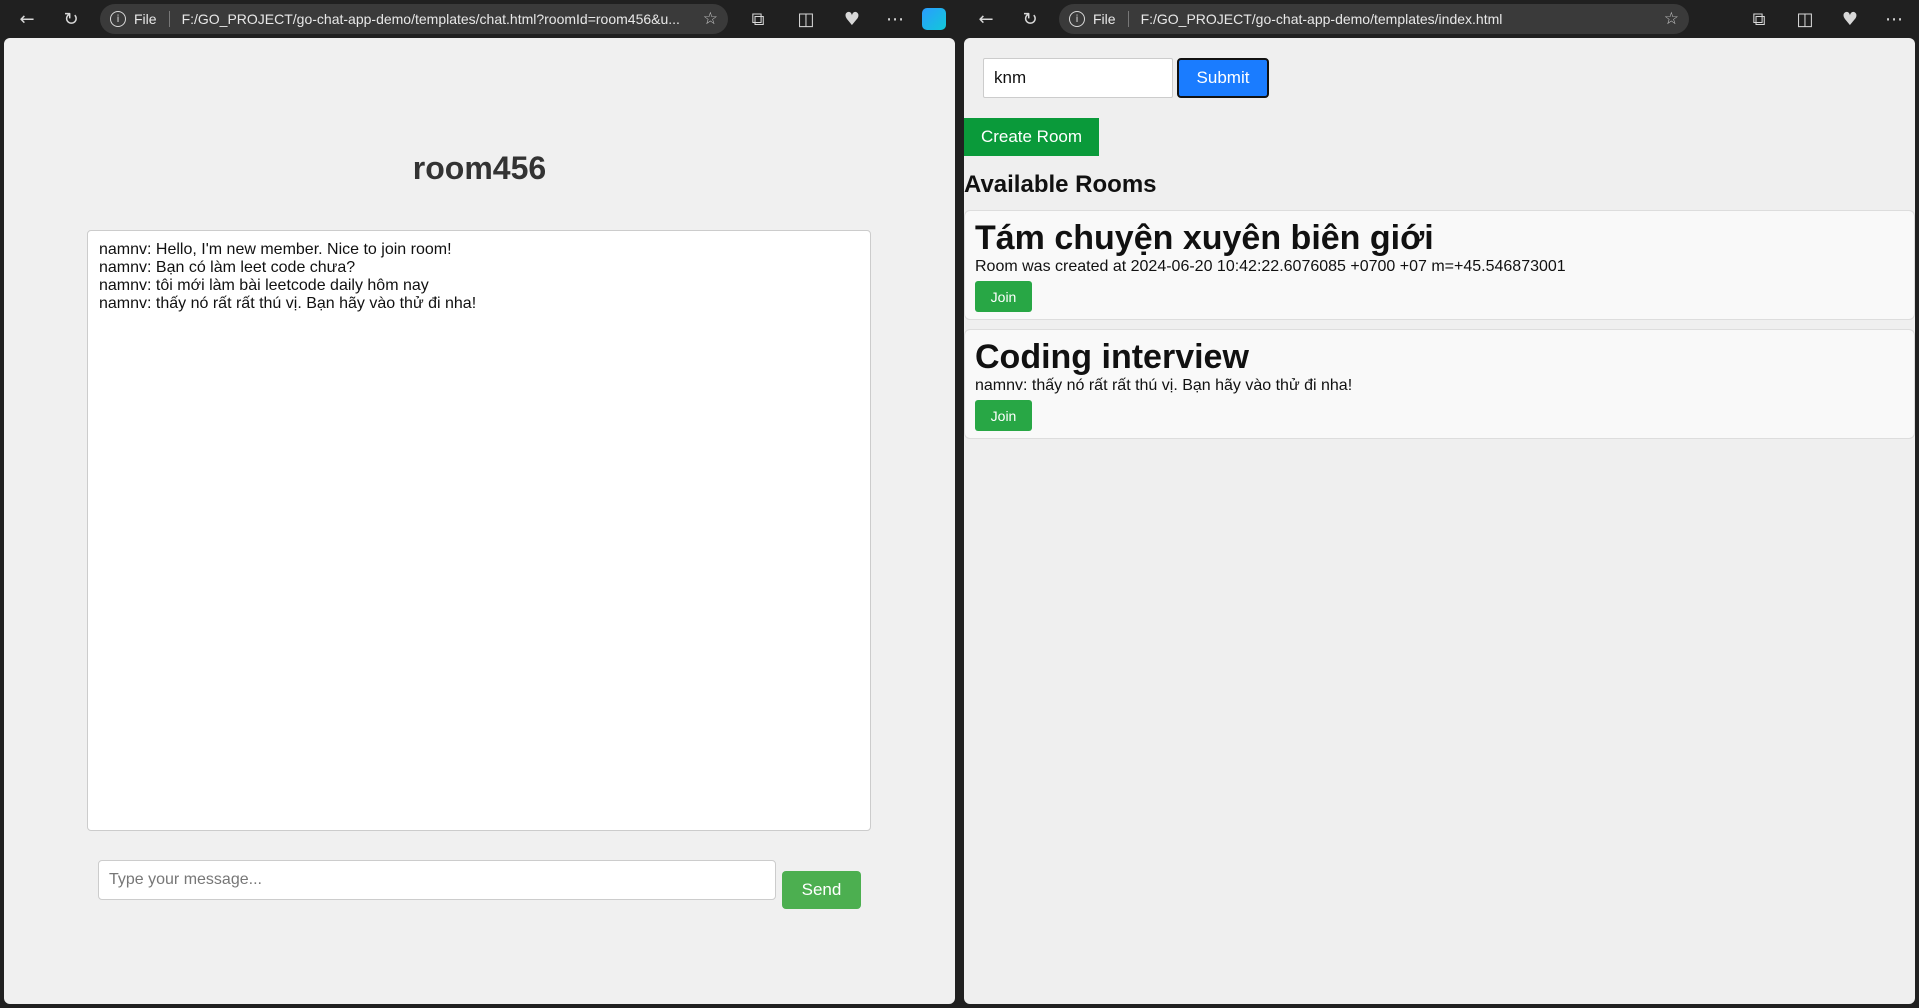  What do you see at coordinates (1204, 238) in the screenshot?
I see `room-name: Tám chuyện xuyên biên giới` at bounding box center [1204, 238].